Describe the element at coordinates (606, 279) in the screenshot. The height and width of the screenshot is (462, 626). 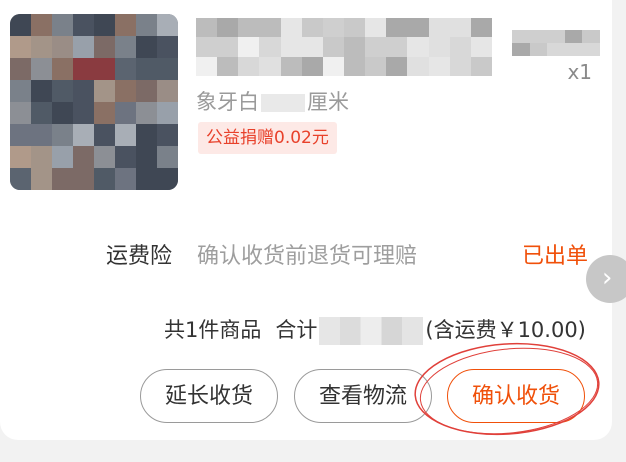
I see `chevron-right-icon: ›` at that location.